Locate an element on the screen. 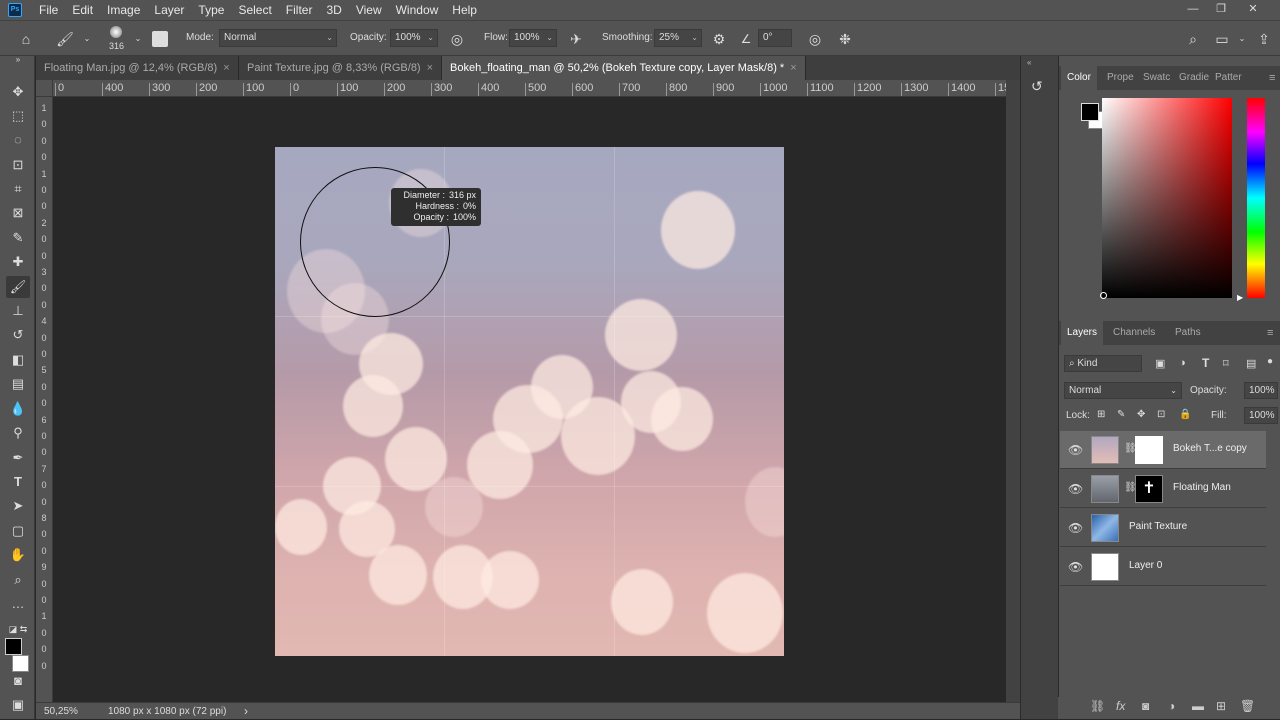 Image resolution: width=1280 pixels, height=720 pixels. hand-tool-icon: ✋ is located at coordinates (18, 555).